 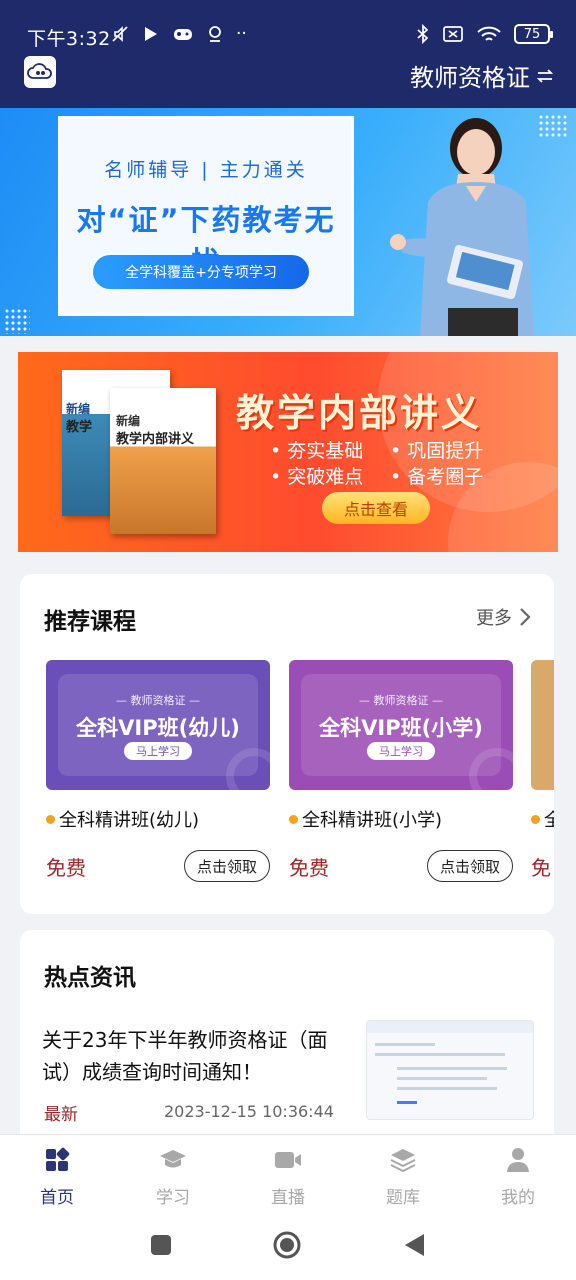 What do you see at coordinates (288, 36) in the screenshot?
I see `status-bar: 下午3:32 ·· 75` at bounding box center [288, 36].